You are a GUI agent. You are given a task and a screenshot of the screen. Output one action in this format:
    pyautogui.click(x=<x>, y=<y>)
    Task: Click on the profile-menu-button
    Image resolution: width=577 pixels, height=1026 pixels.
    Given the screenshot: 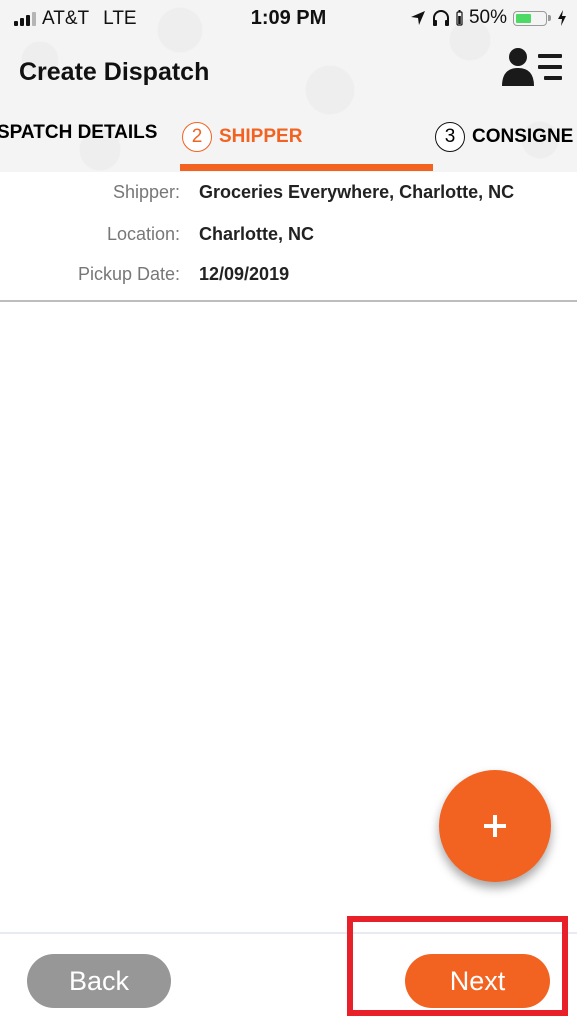 What is the action you would take?
    pyautogui.click(x=535, y=69)
    